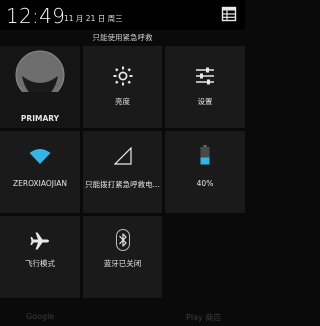 This screenshot has width=320, height=326. What do you see at coordinates (205, 76) in the screenshot?
I see `sliders-icon` at bounding box center [205, 76].